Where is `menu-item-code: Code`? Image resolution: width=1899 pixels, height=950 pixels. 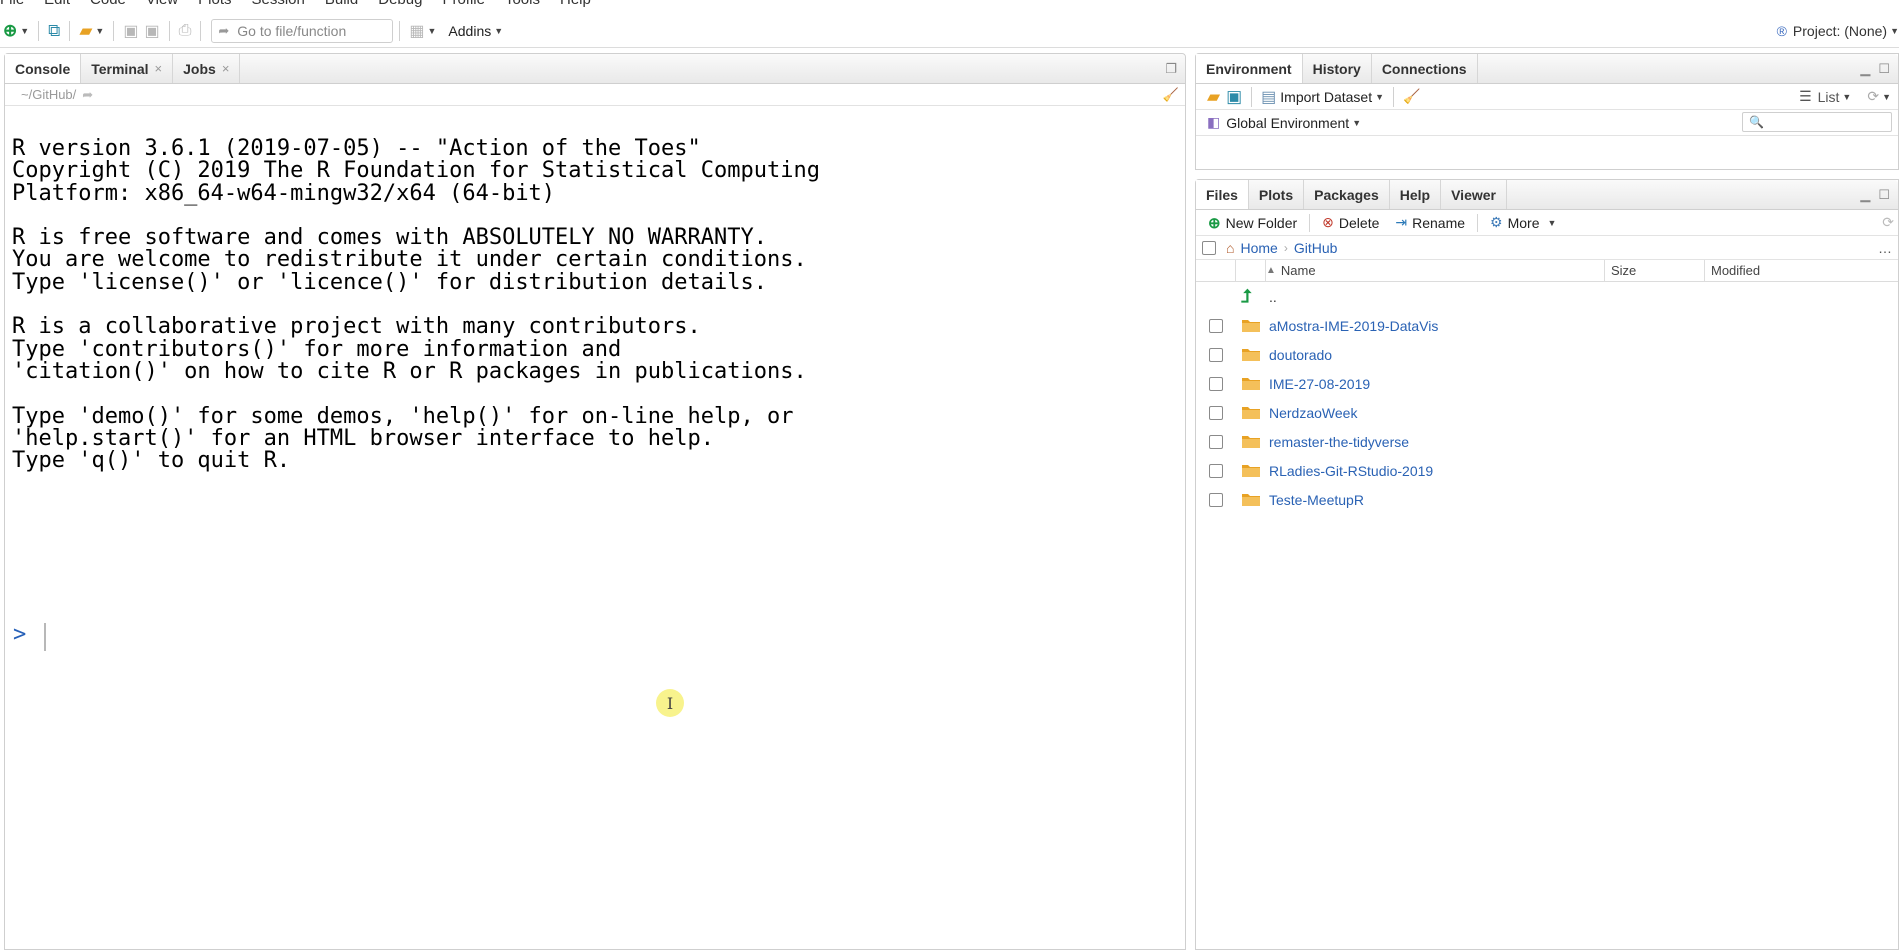 menu-item-code: Code is located at coordinates (108, 5).